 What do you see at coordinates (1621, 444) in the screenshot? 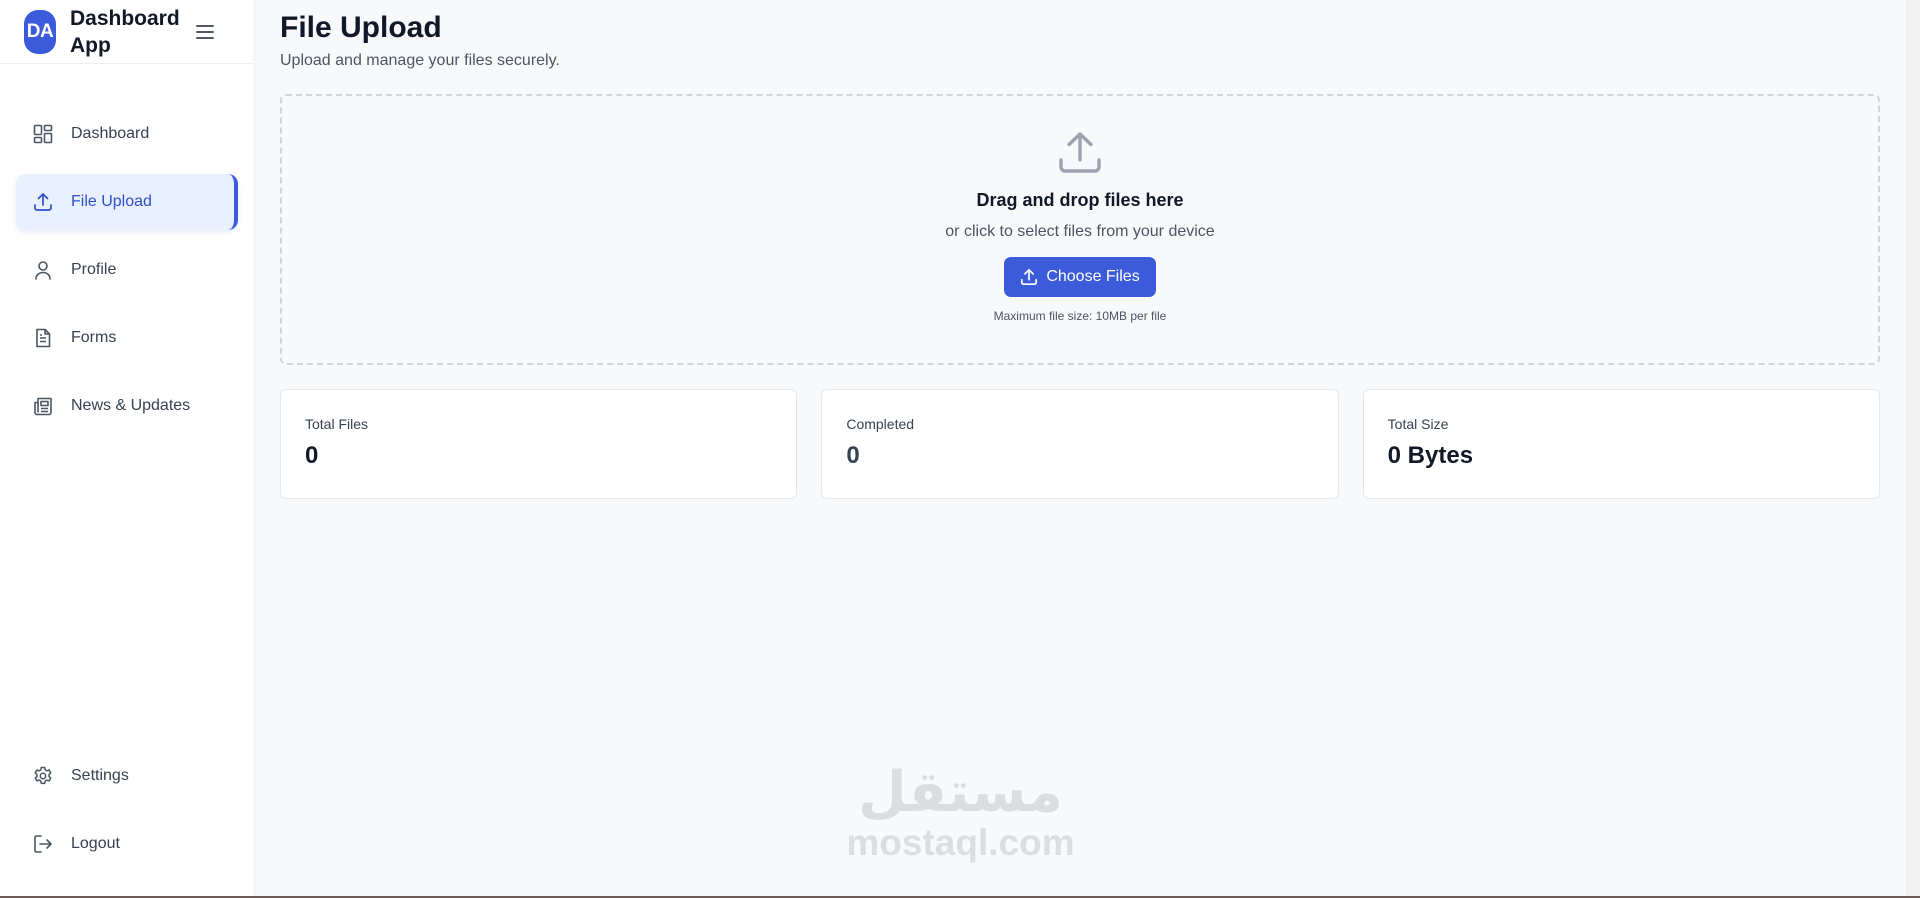
I see `stat-card-total-size: Total Size 0 Bytes` at bounding box center [1621, 444].